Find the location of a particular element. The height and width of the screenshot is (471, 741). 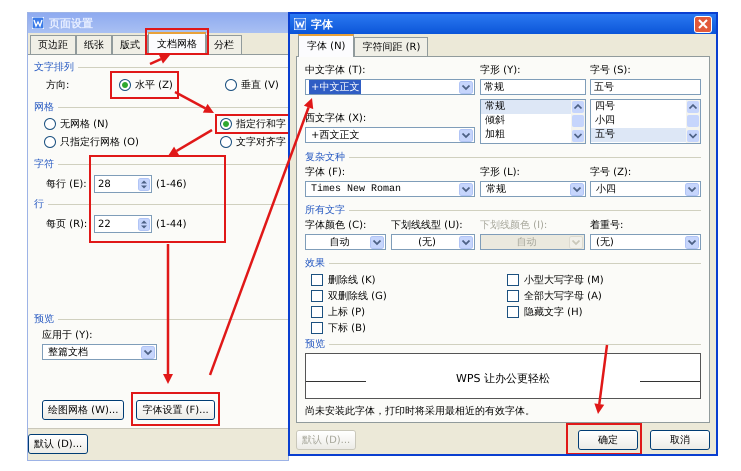

field-label: 字形 (Y): is located at coordinates (501, 70).